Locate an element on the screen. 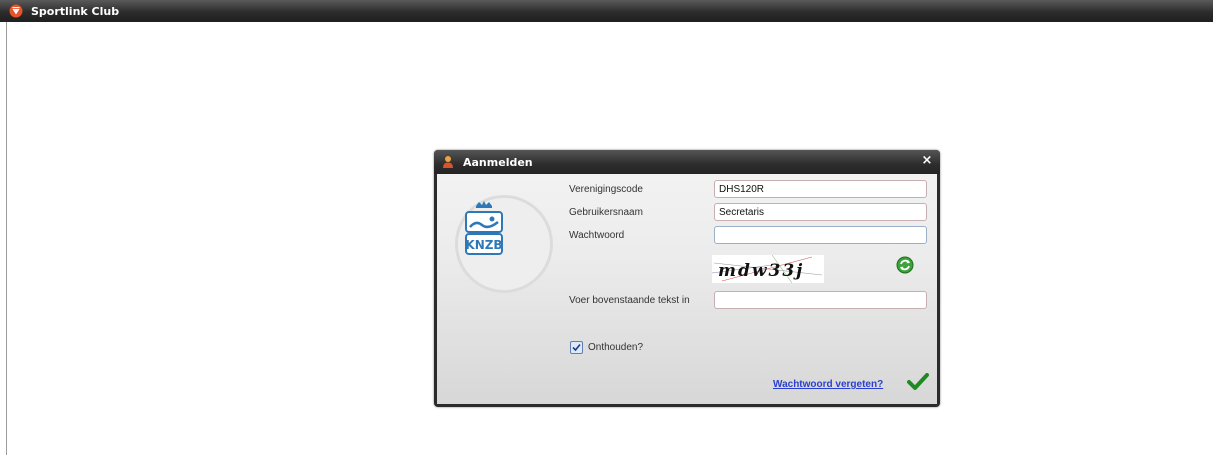 This screenshot has width=1213, height=455. sportlink-logo-icon is located at coordinates (16, 11).